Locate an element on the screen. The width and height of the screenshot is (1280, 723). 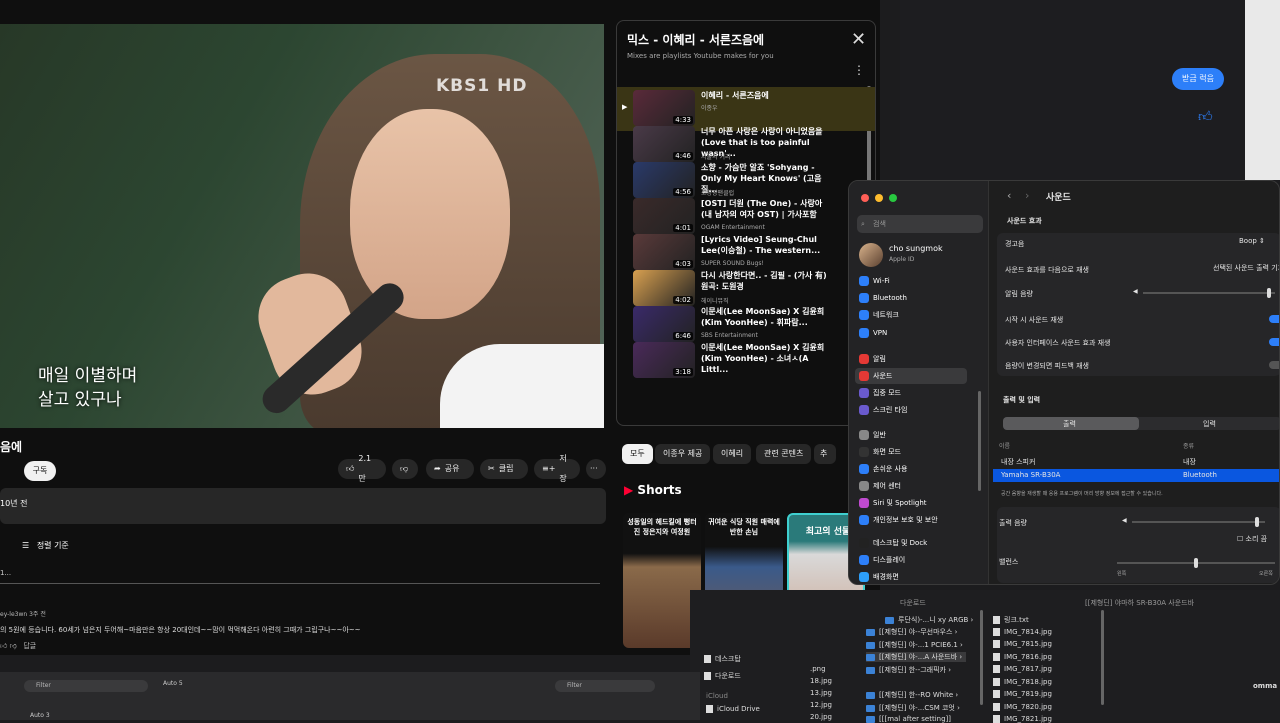
sort-comments-button: ☰ 정렬 기준 is located at coordinates (45, 545).